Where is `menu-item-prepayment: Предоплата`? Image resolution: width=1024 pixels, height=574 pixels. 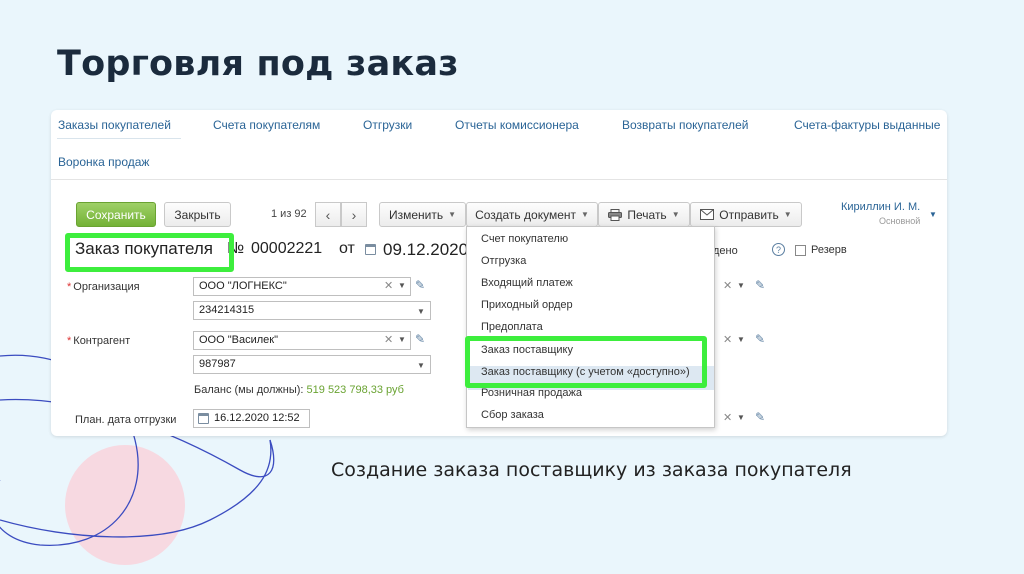
menu-item-prepayment: Предоплата is located at coordinates (512, 327).